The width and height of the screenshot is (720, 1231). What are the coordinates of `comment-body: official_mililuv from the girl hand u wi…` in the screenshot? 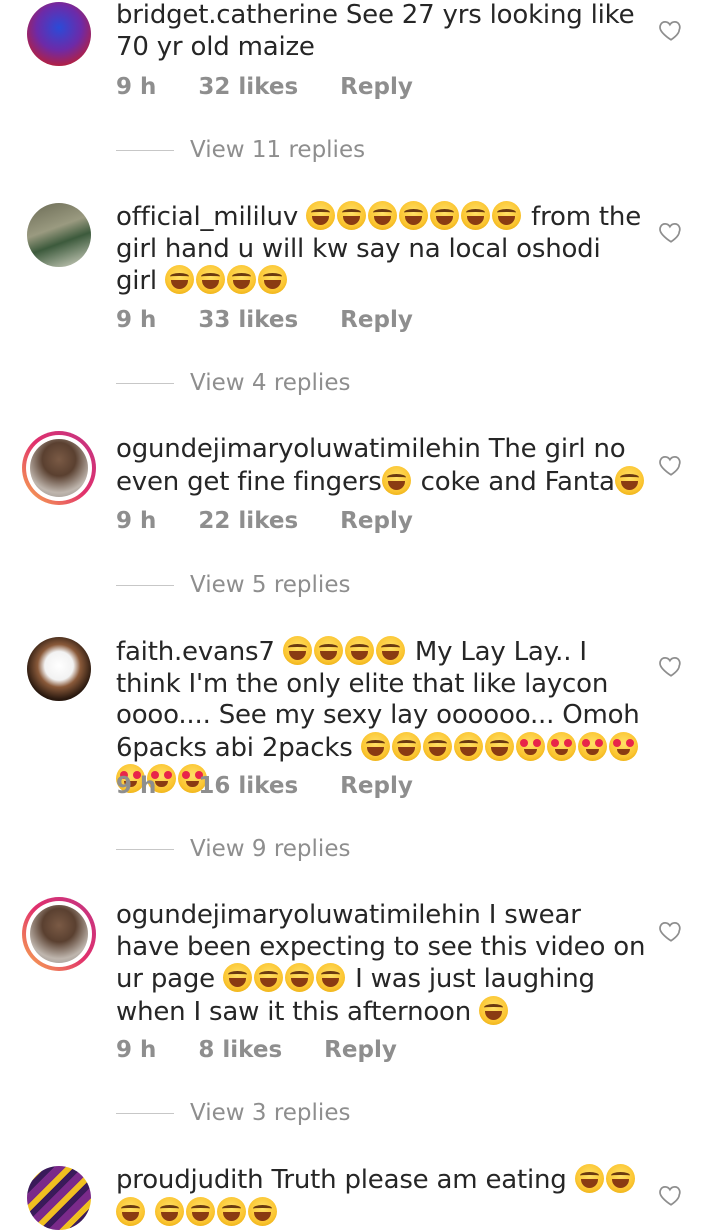 It's located at (381, 249).